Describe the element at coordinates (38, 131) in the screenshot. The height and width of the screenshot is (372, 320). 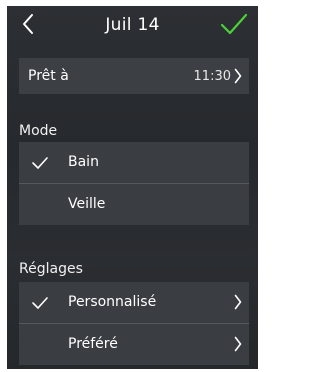
I see `mode-section-heading: Mode` at that location.